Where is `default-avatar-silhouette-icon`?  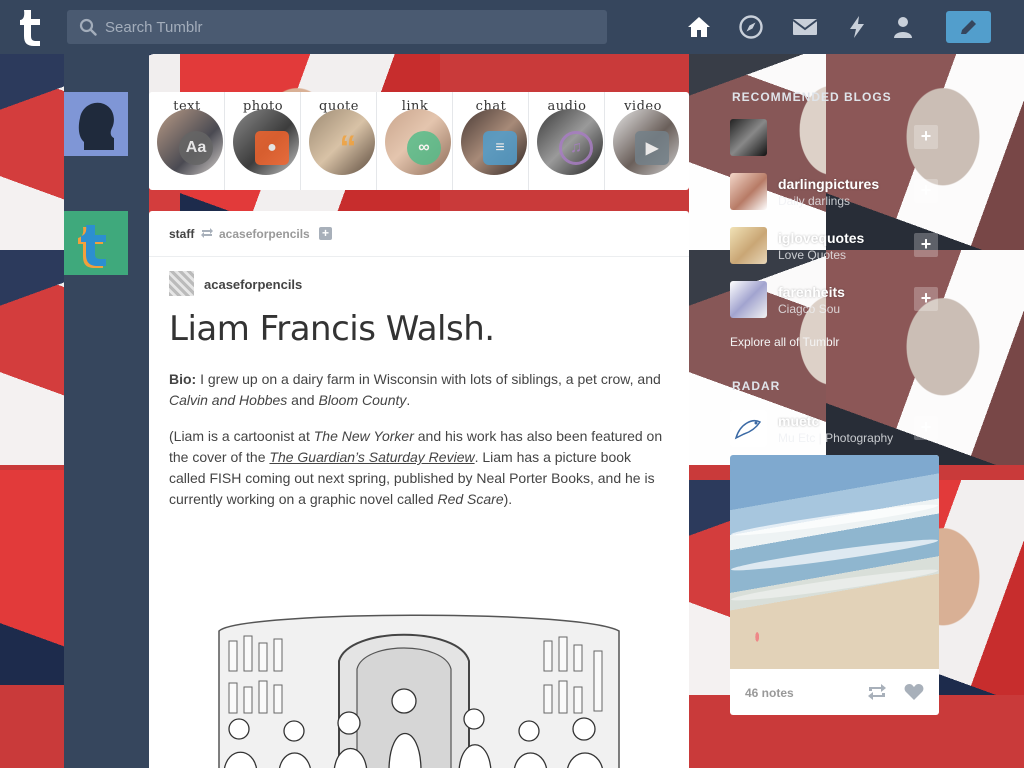 default-avatar-silhouette-icon is located at coordinates (96, 126).